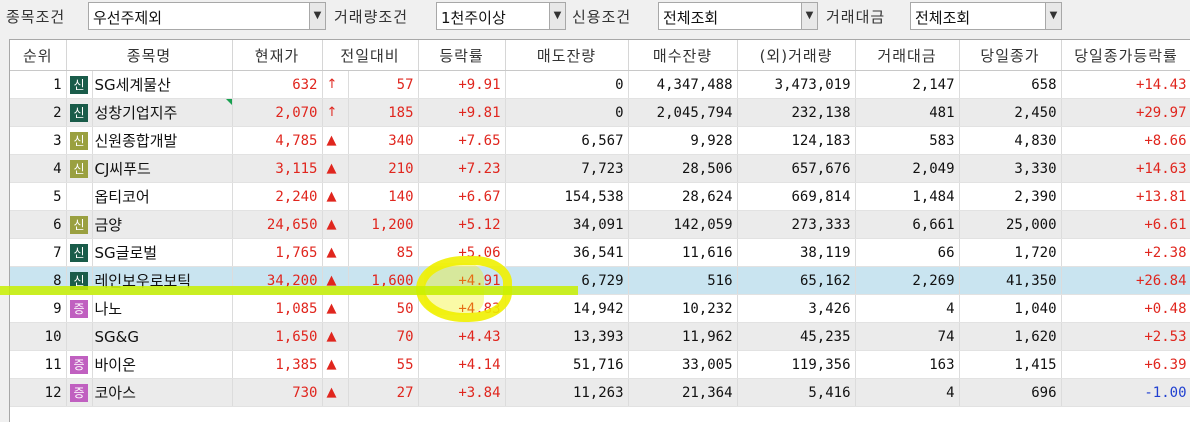  I want to click on stock-name-text: 나노, so click(108, 309).